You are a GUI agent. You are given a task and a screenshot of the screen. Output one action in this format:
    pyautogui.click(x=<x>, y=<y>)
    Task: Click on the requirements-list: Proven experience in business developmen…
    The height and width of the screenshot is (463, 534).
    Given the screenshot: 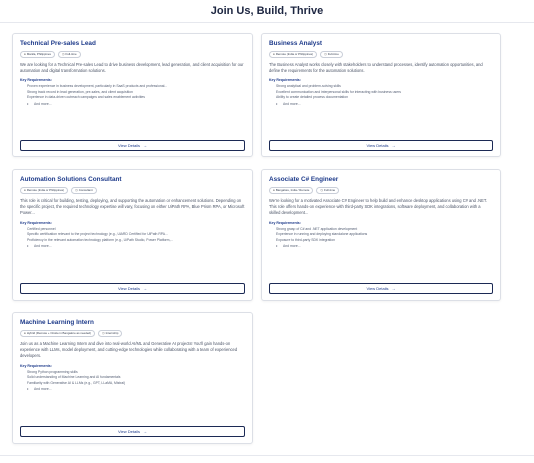 What is the action you would take?
    pyautogui.click(x=132, y=95)
    